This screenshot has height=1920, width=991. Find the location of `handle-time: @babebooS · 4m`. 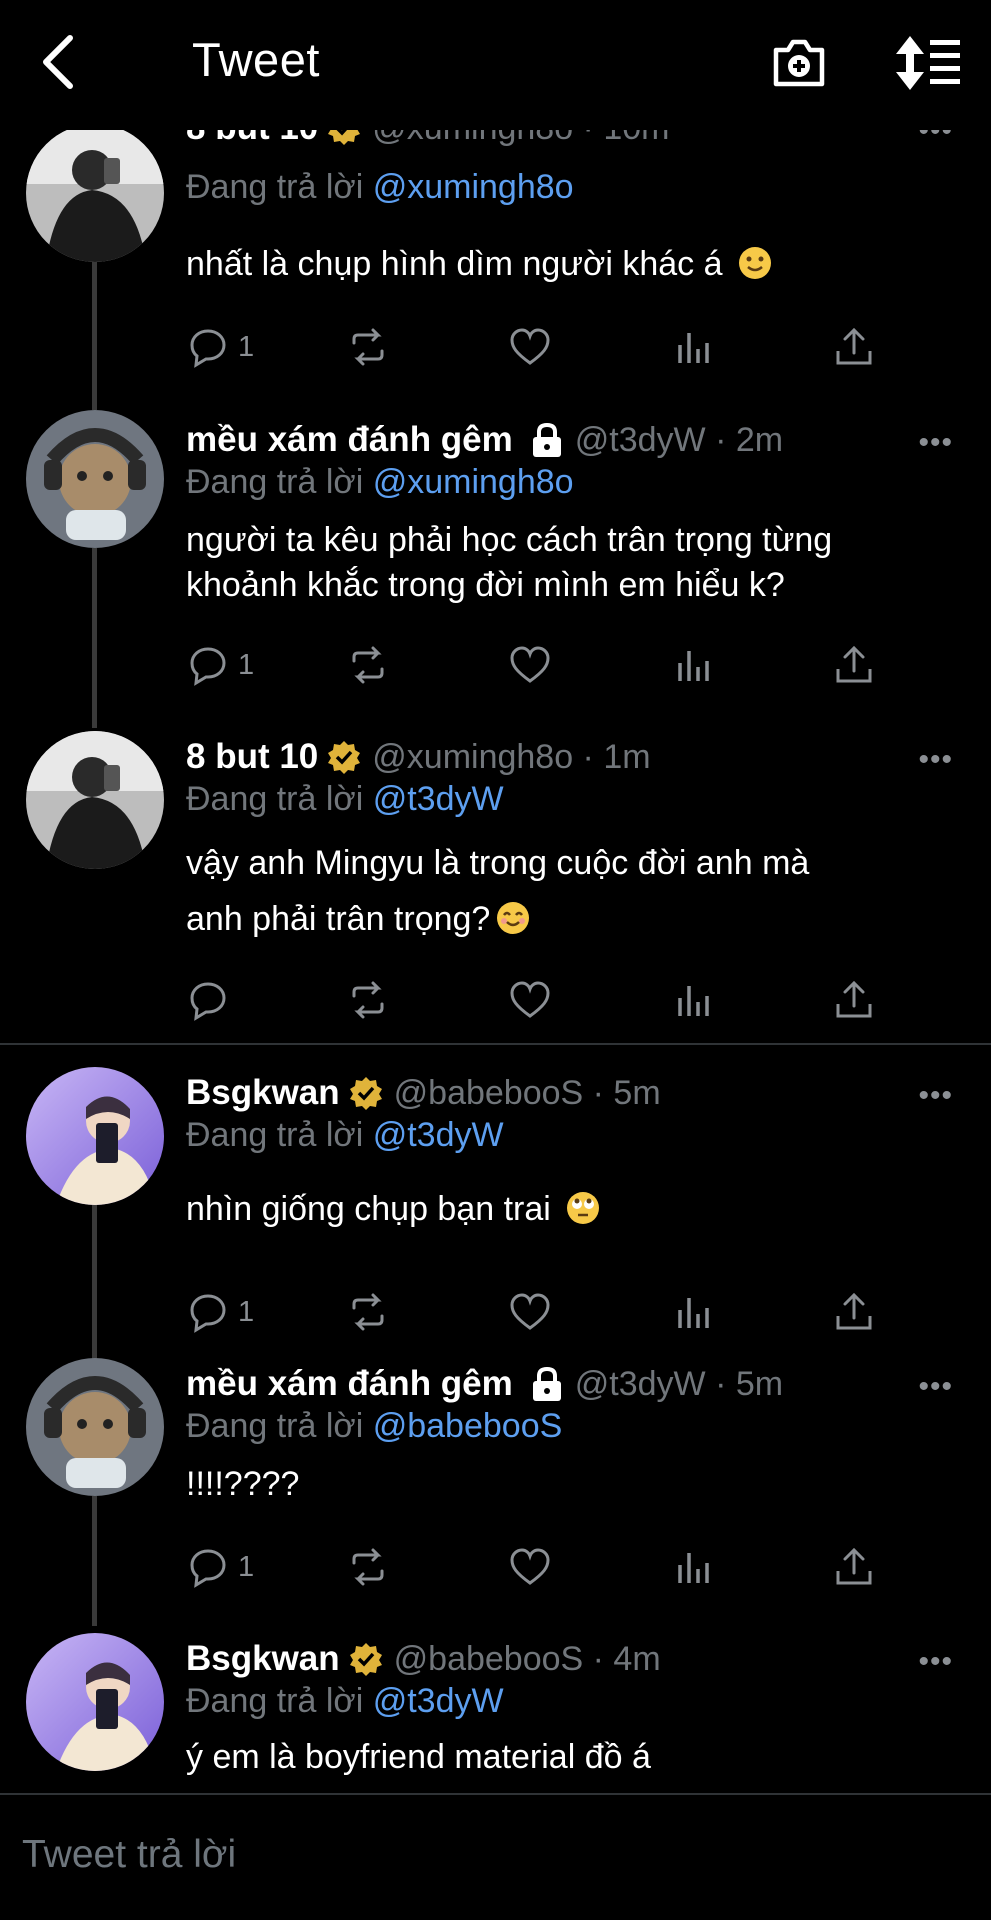

handle-time: @babebooS · 4m is located at coordinates (527, 1658).